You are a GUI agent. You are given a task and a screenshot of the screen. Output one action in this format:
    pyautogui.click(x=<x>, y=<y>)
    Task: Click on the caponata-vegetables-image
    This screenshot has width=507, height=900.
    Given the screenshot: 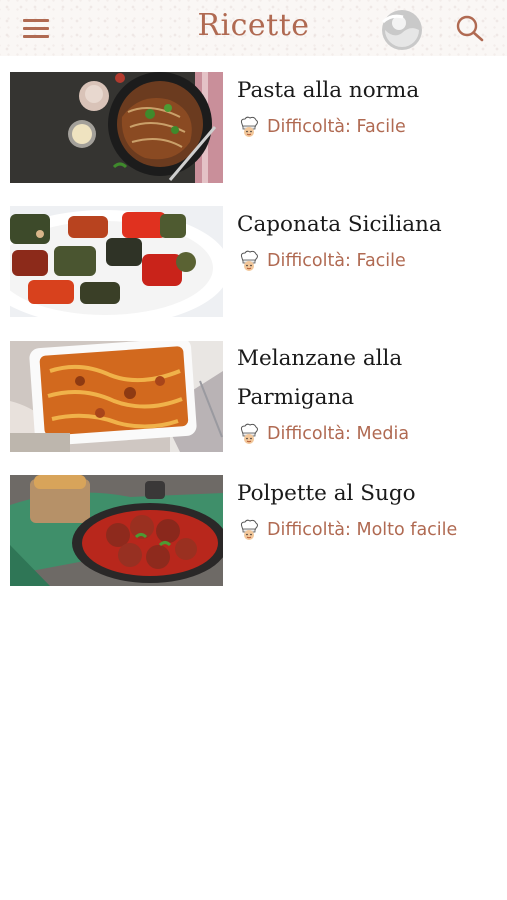 What is the action you would take?
    pyautogui.click(x=116, y=261)
    